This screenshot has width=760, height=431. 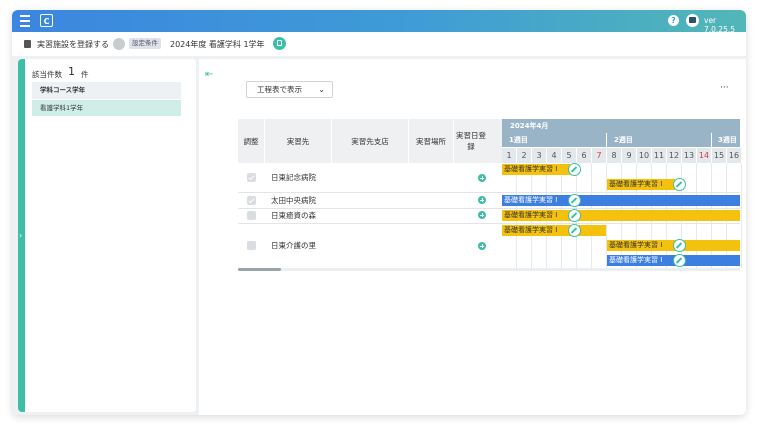 What do you see at coordinates (584, 155) in the screenshot?
I see `gantt-day: 6` at bounding box center [584, 155].